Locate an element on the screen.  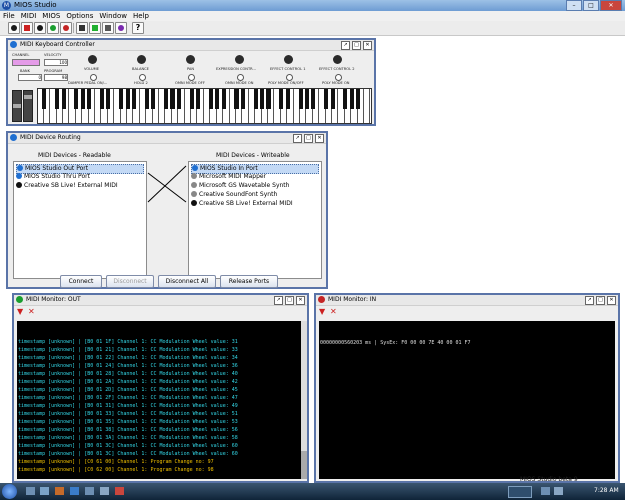
scrollbar-thumb is located at coordinates (304, 465).